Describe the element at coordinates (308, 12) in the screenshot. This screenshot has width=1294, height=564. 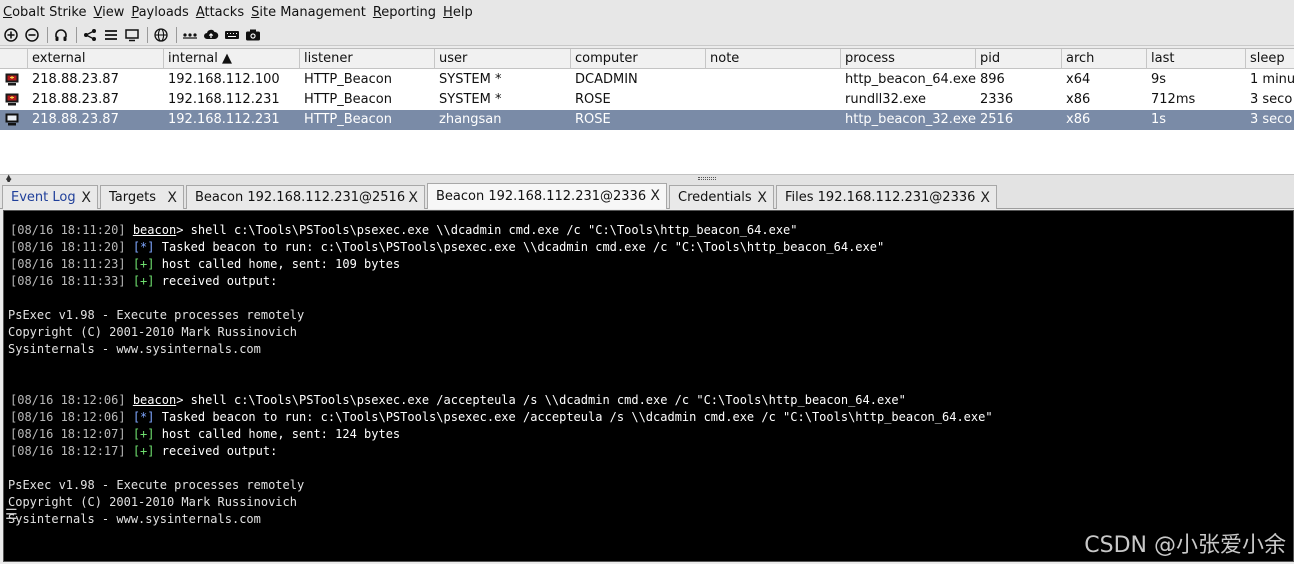
I see `menu-site-management: Site Management` at that location.